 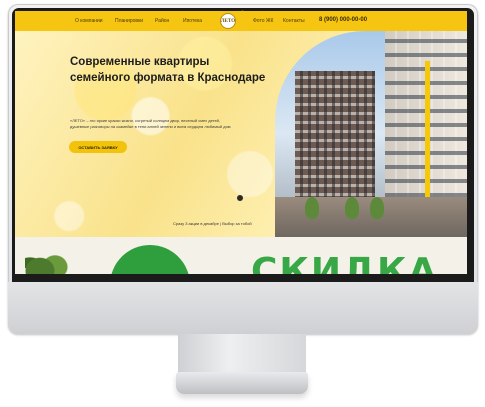 What do you see at coordinates (50, 256) in the screenshot?
I see `palm-leaves` at bounding box center [50, 256].